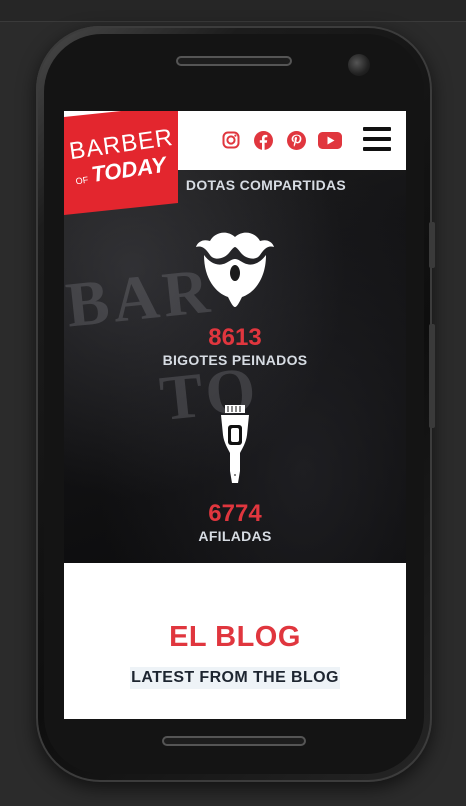  I want to click on facebook-icon, so click(263, 140).